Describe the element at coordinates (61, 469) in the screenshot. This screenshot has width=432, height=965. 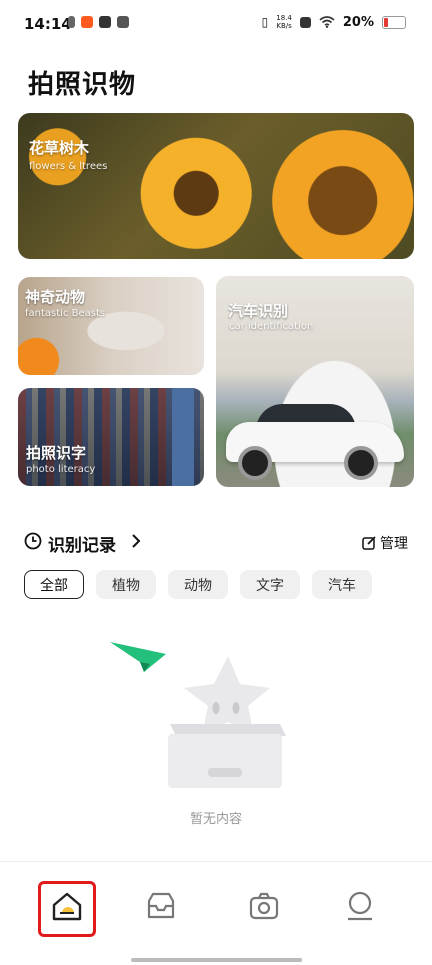
I see `card-subtitle: photo literacy` at that location.